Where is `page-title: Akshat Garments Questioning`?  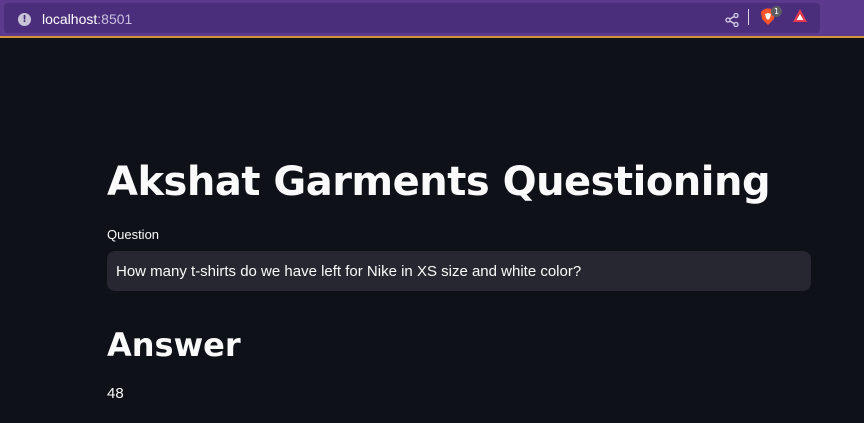 page-title: Akshat Garments Questioning is located at coordinates (439, 182).